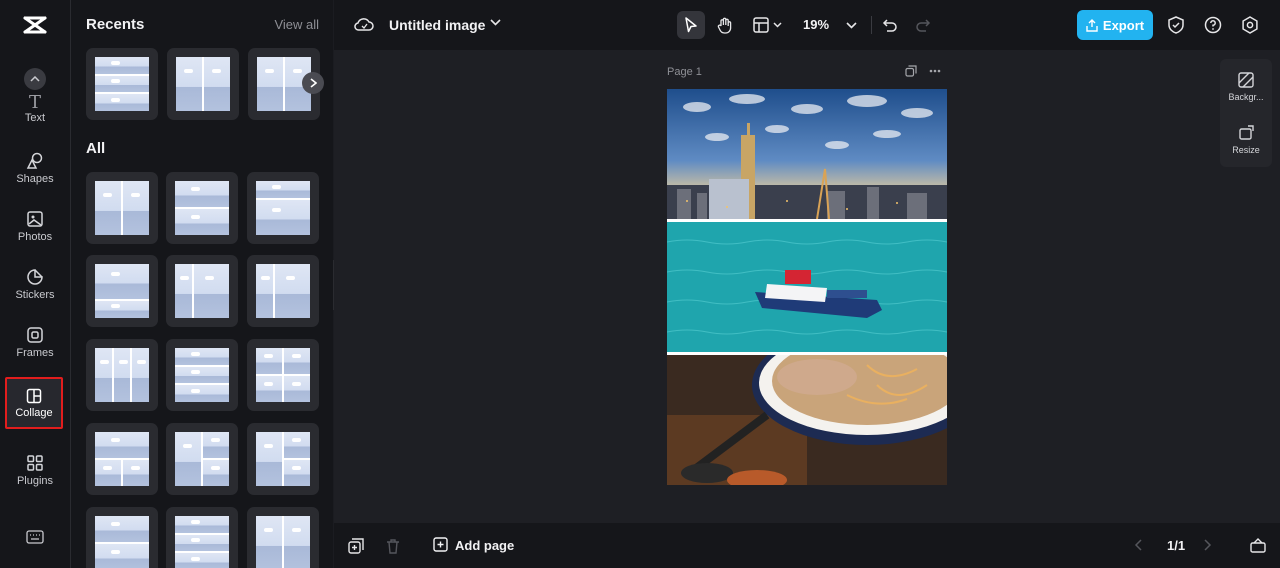  What do you see at coordinates (1213, 25) in the screenshot?
I see `help-icon` at bounding box center [1213, 25].